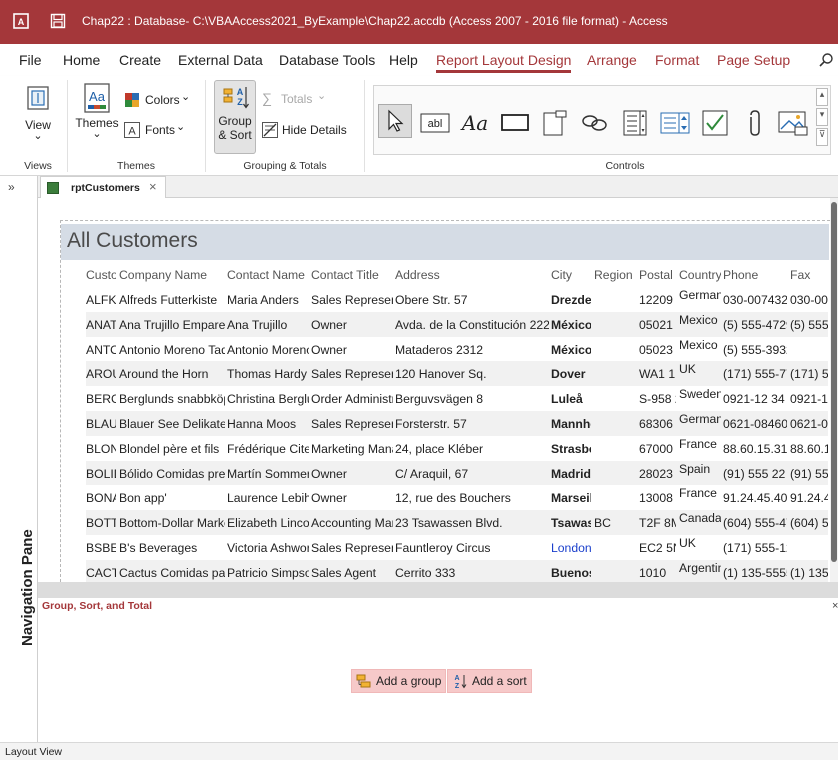 The height and width of the screenshot is (760, 838). Describe the element at coordinates (11, 187) in the screenshot. I see `expand-nav-icon: »` at that location.